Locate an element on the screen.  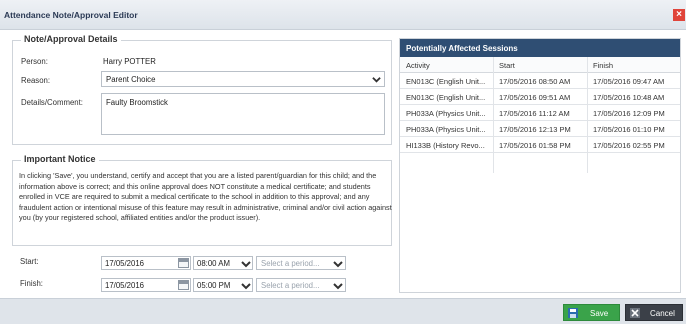
finish-time-value: 05:00 PM is located at coordinates (214, 285).